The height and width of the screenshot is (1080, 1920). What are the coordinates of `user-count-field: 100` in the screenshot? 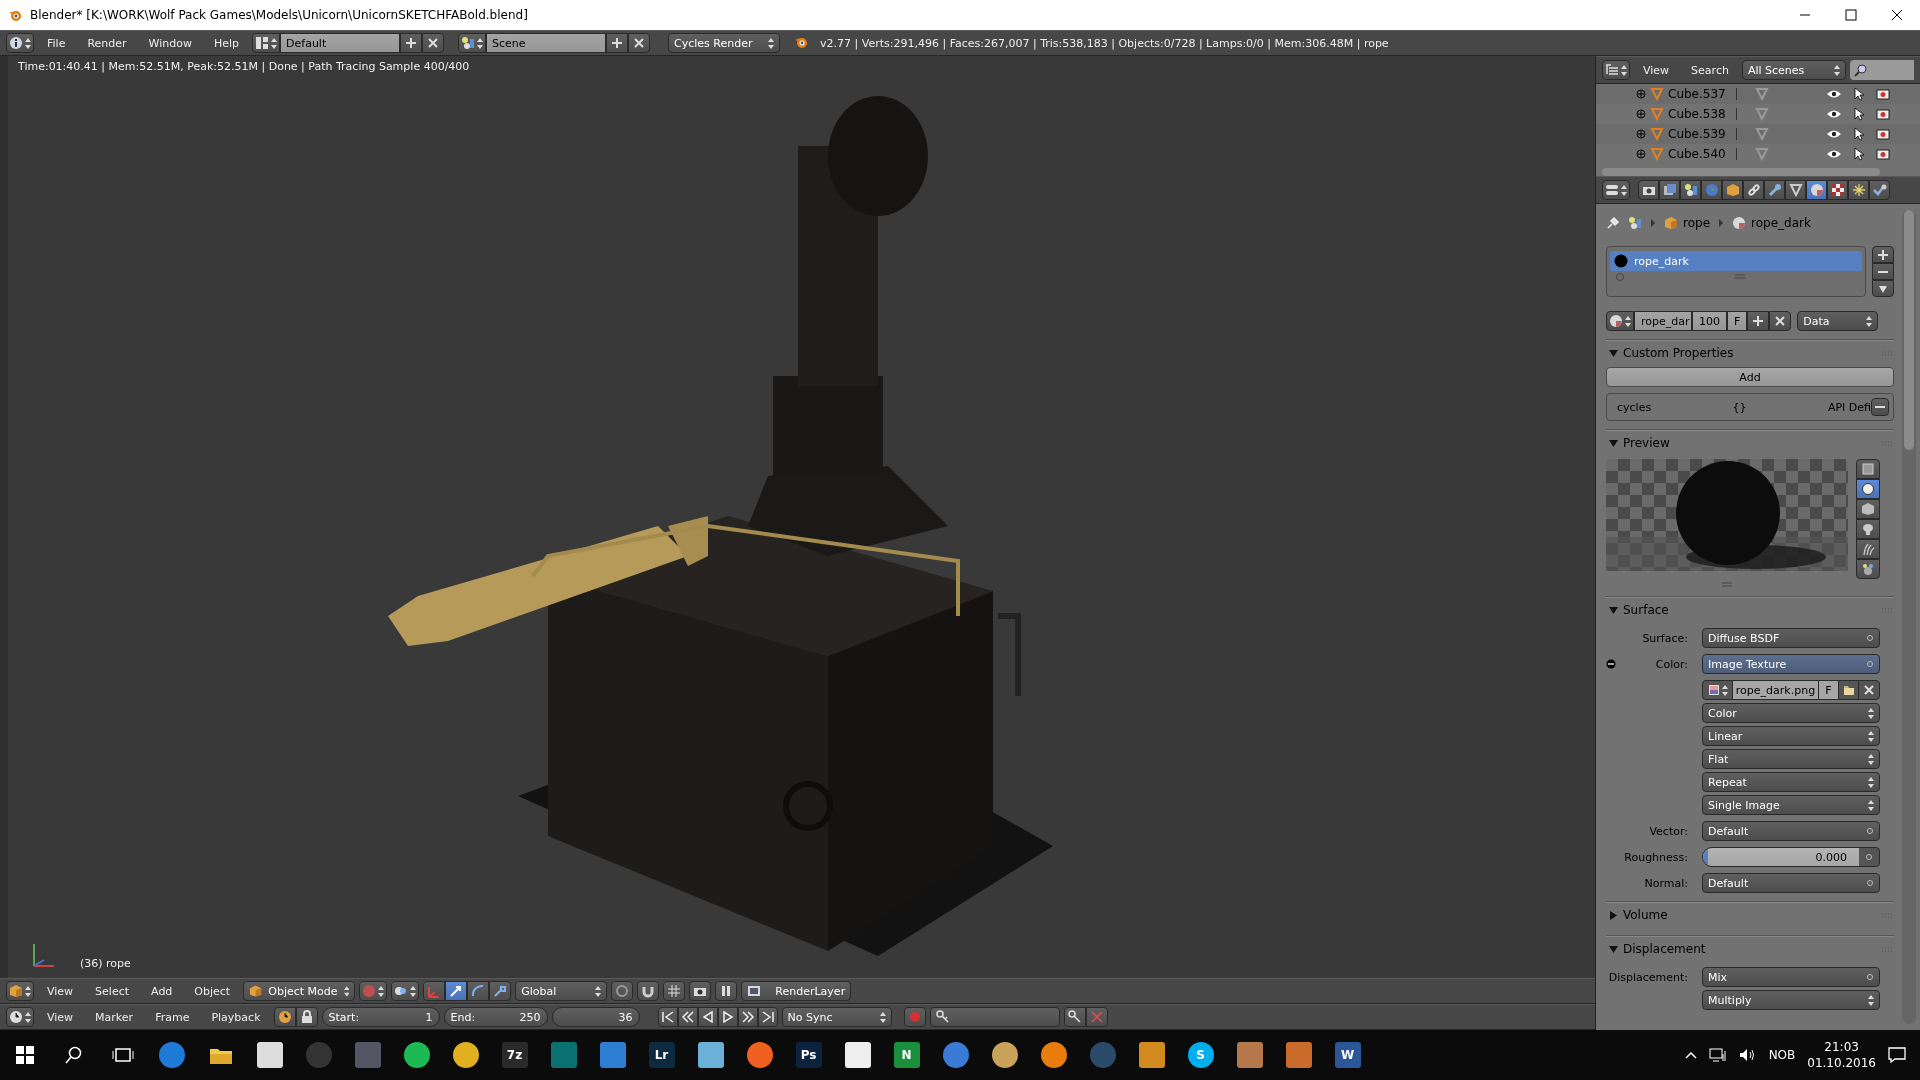 It's located at (1709, 321).